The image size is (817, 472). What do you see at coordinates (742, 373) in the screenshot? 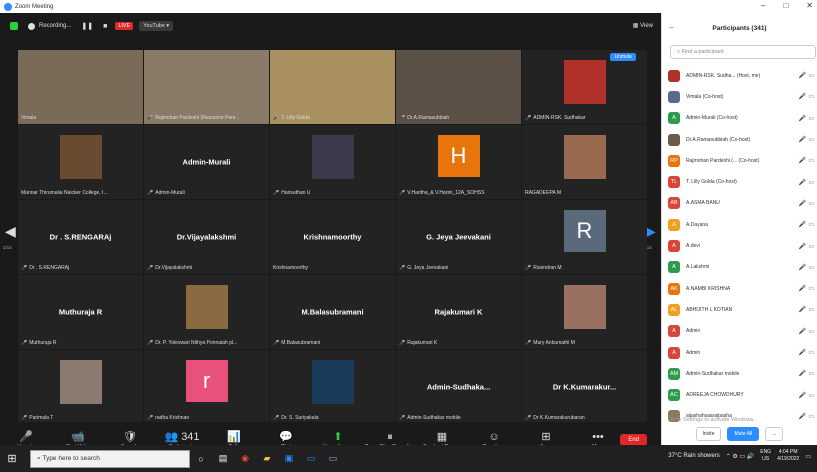
I see `participant-list-item: AM Admin-Sudhakar mobile 🎤▭` at bounding box center [742, 373].